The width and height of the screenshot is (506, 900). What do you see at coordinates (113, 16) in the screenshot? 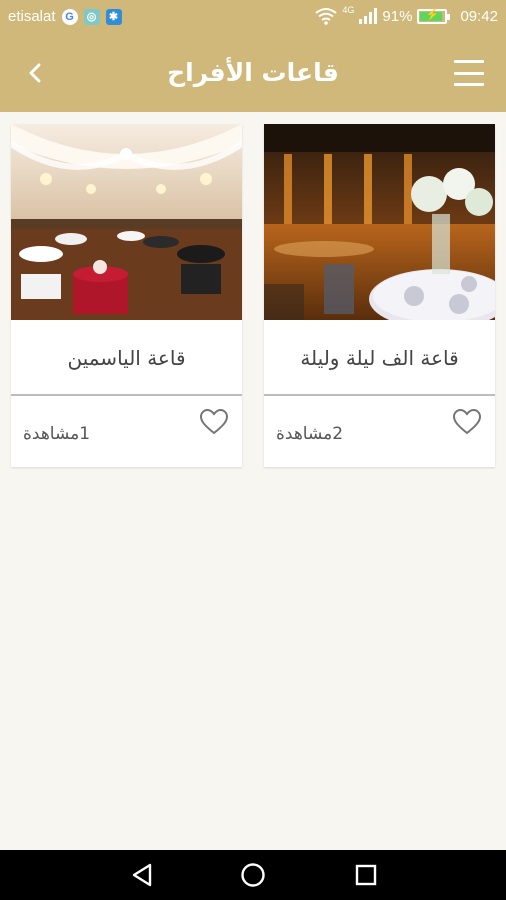
I see `app-notification-icon: ✱` at bounding box center [113, 16].